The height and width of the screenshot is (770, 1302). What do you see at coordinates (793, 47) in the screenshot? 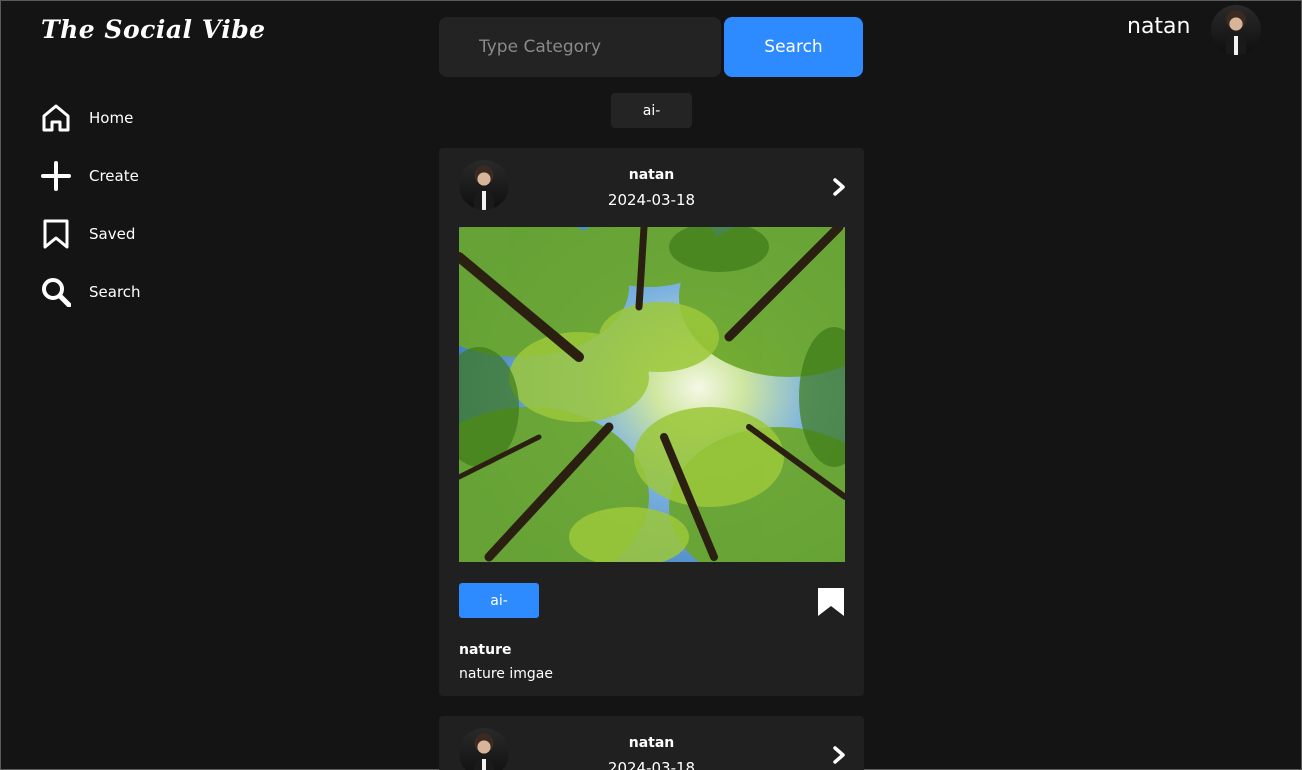
I see `search-button: Search` at bounding box center [793, 47].